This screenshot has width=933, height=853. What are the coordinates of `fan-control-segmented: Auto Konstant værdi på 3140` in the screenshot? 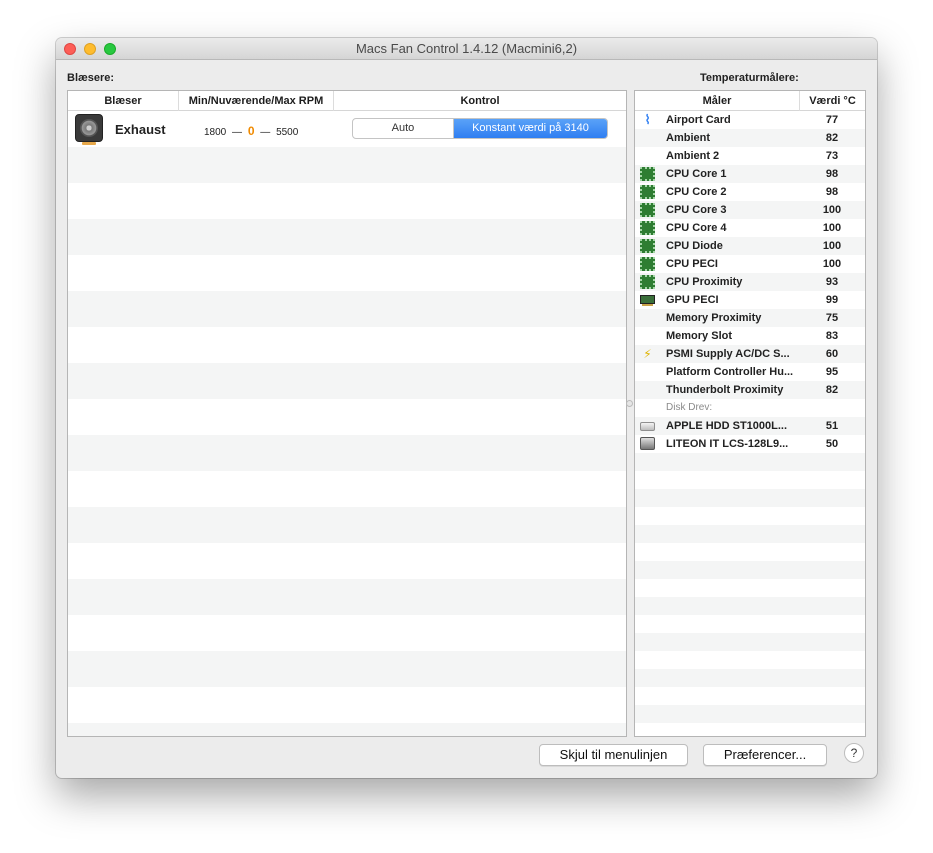 It's located at (480, 128).